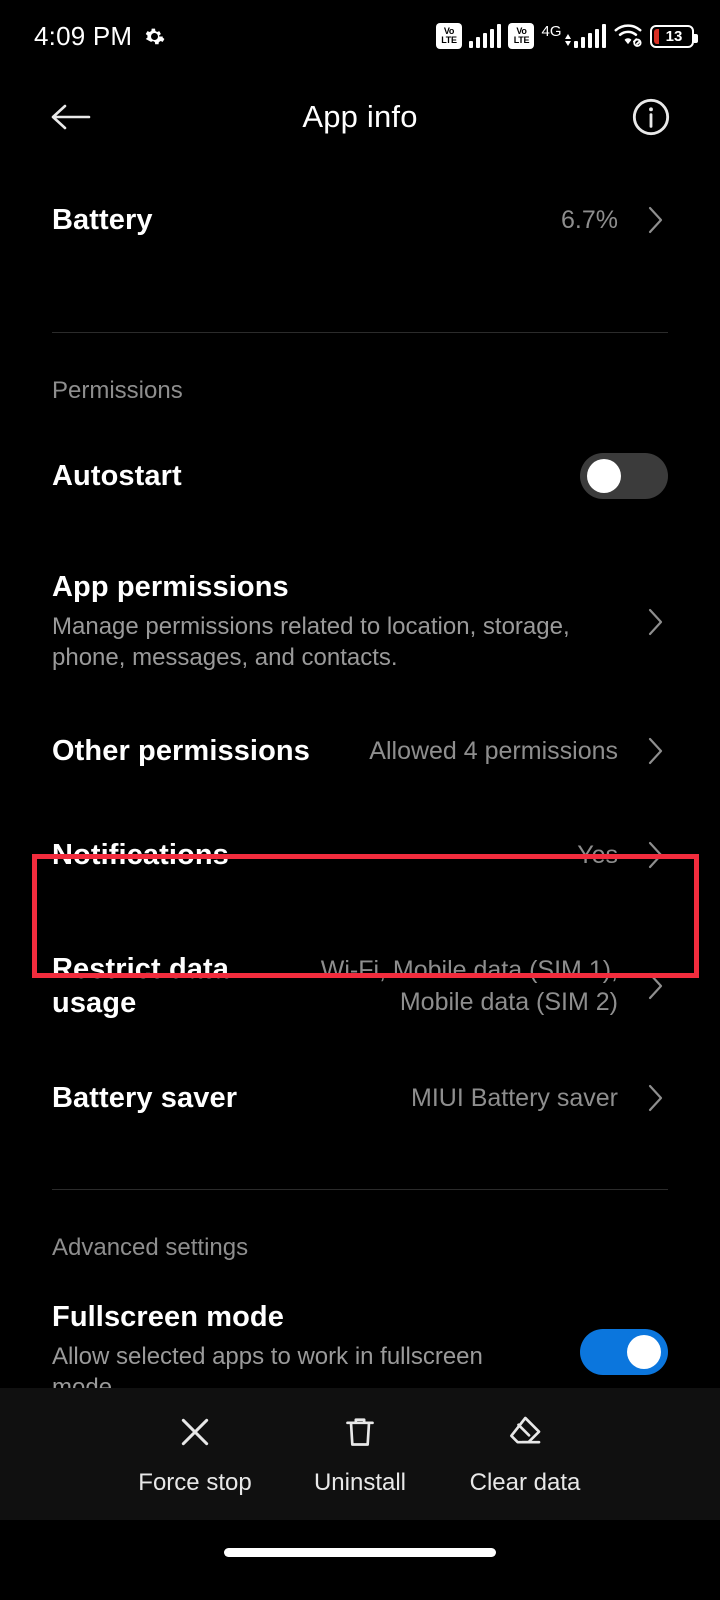  What do you see at coordinates (305, 855) in the screenshot?
I see `row-notifications-main: Notifications` at bounding box center [305, 855].